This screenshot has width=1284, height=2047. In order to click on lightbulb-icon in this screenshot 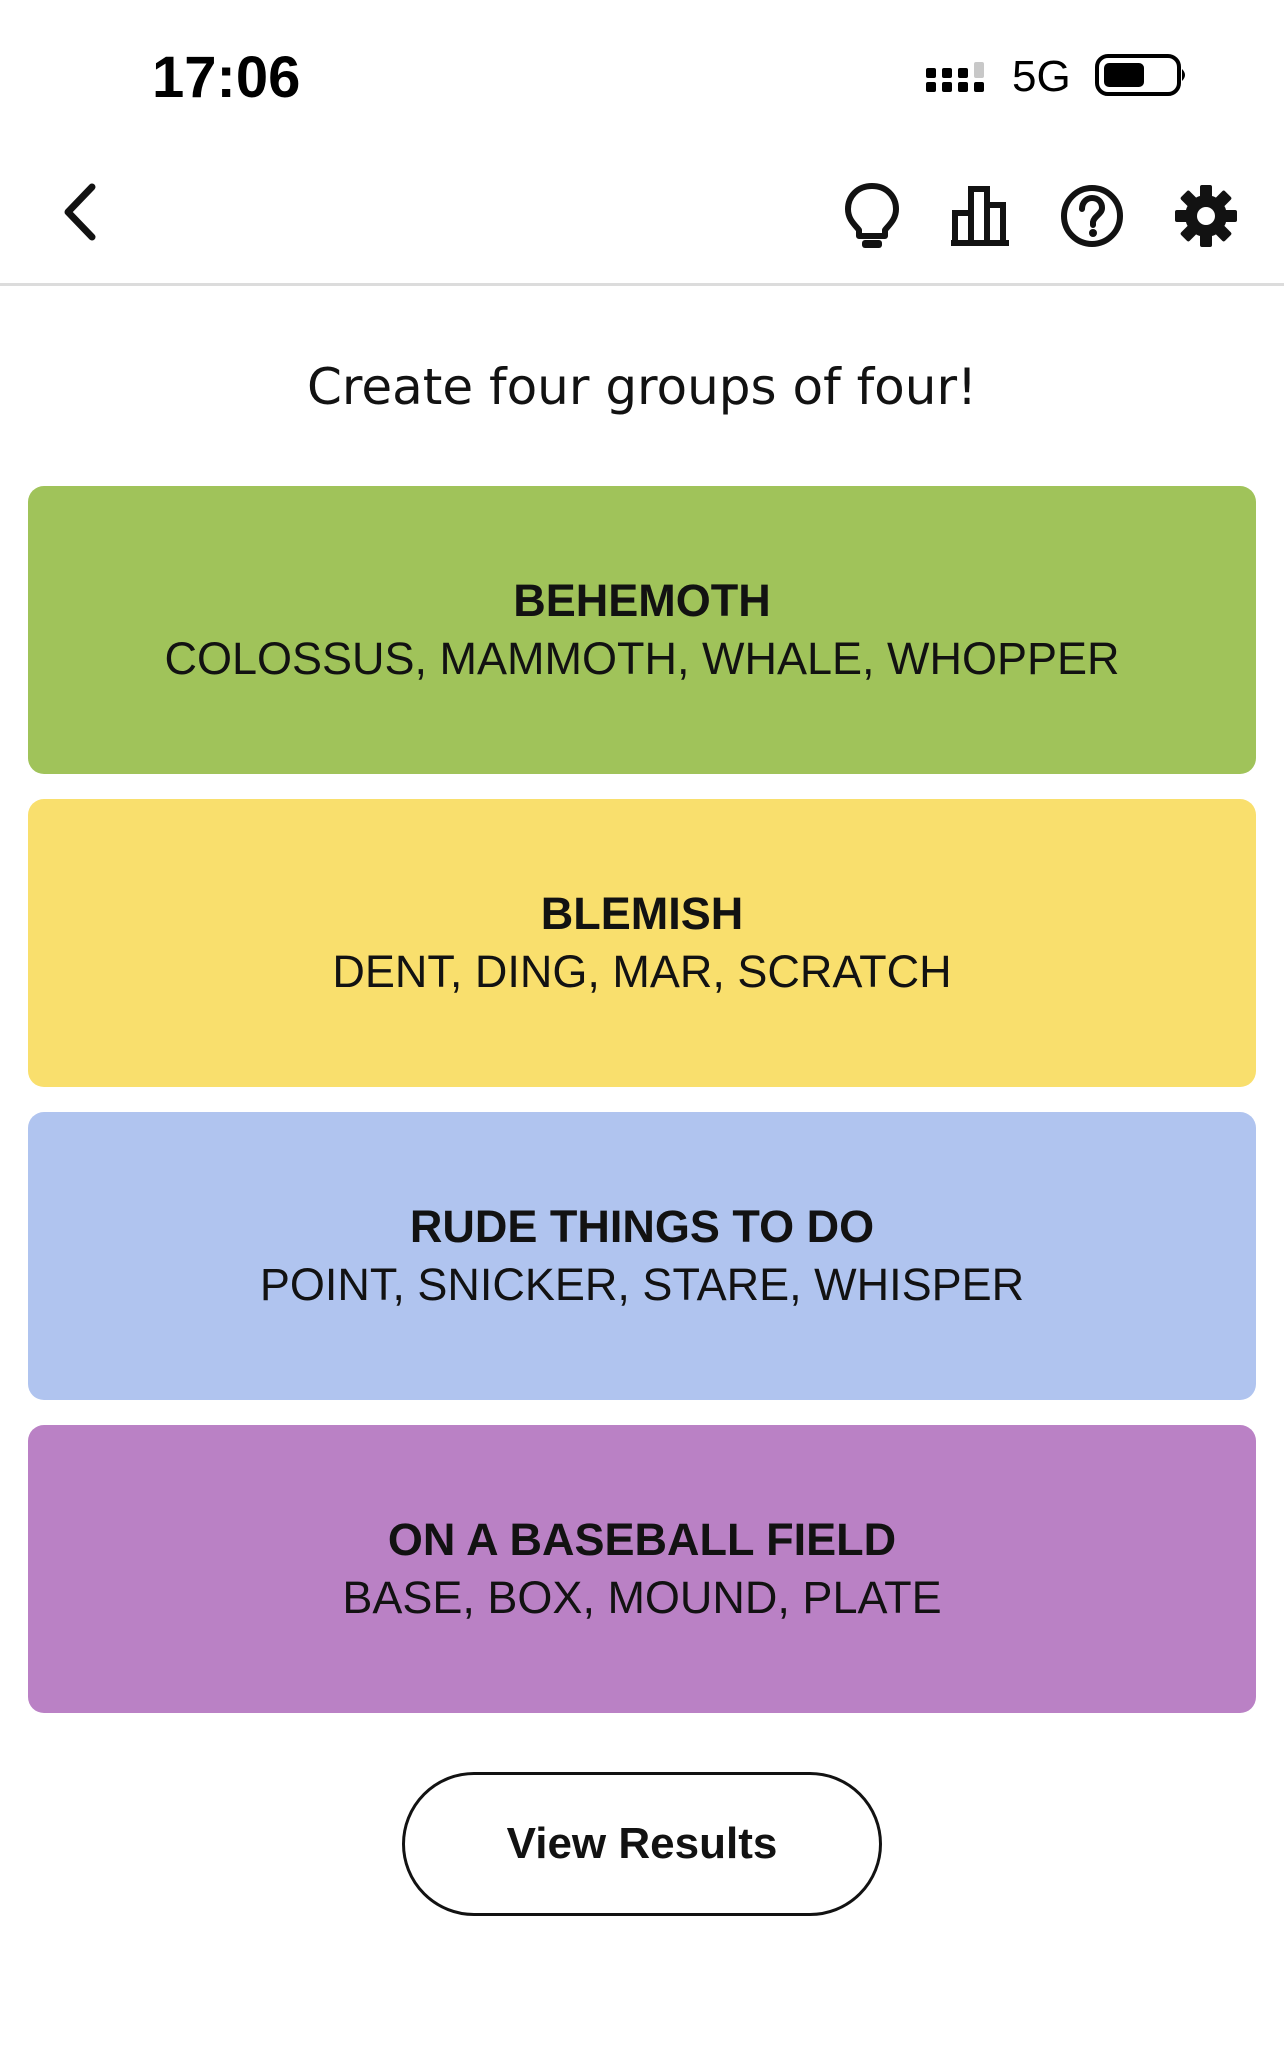, I will do `click(872, 215)`.